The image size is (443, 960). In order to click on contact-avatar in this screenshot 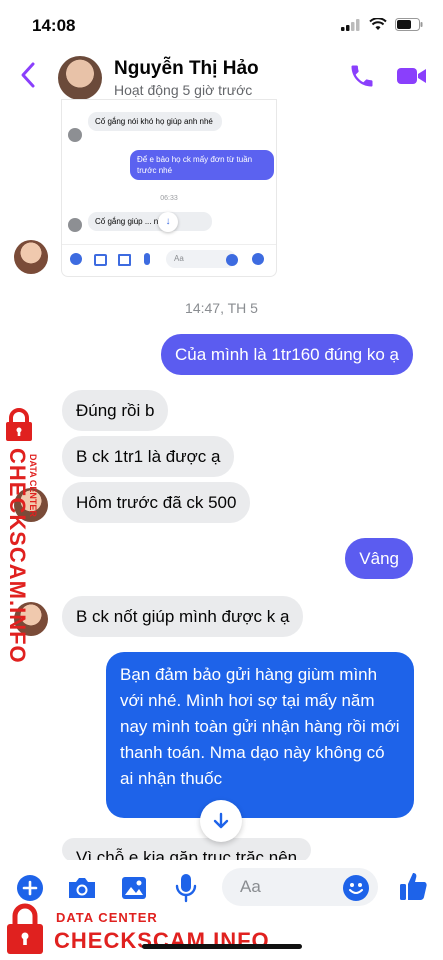, I will do `click(80, 78)`.